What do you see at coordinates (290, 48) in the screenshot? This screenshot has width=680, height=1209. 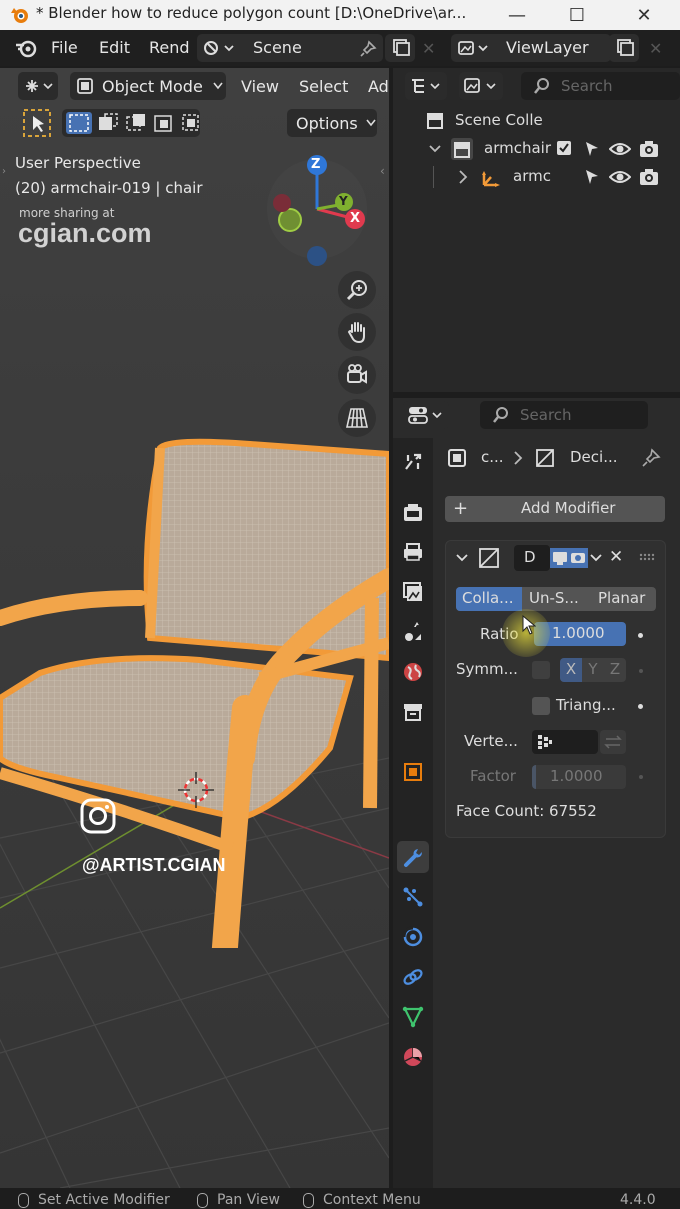 I see `scene-selector: Scene` at bounding box center [290, 48].